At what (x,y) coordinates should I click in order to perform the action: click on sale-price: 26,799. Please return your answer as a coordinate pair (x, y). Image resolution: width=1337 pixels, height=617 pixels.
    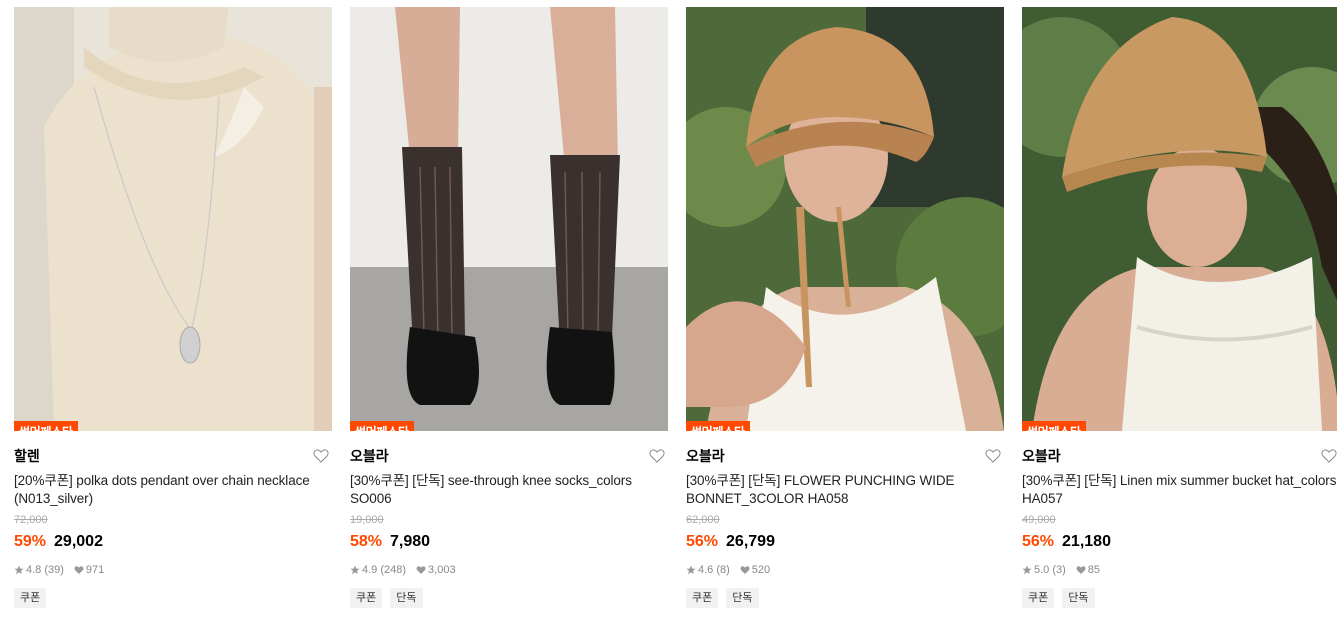
    Looking at the image, I should click on (750, 541).